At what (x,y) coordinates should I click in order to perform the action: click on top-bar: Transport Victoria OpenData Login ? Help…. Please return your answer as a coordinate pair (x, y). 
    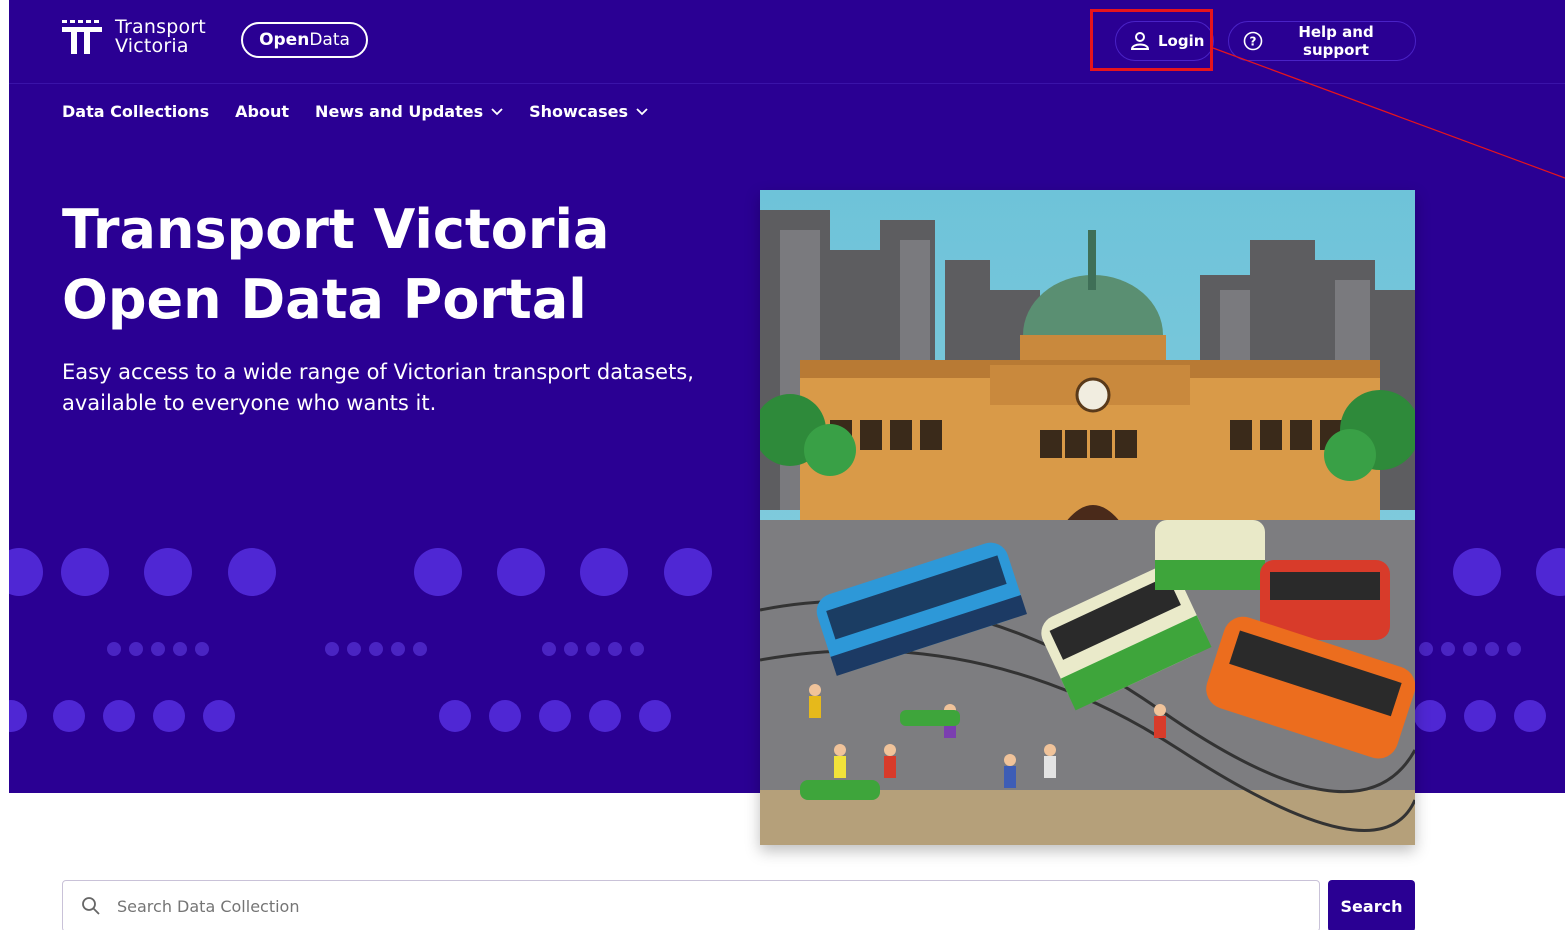
    Looking at the image, I should click on (787, 42).